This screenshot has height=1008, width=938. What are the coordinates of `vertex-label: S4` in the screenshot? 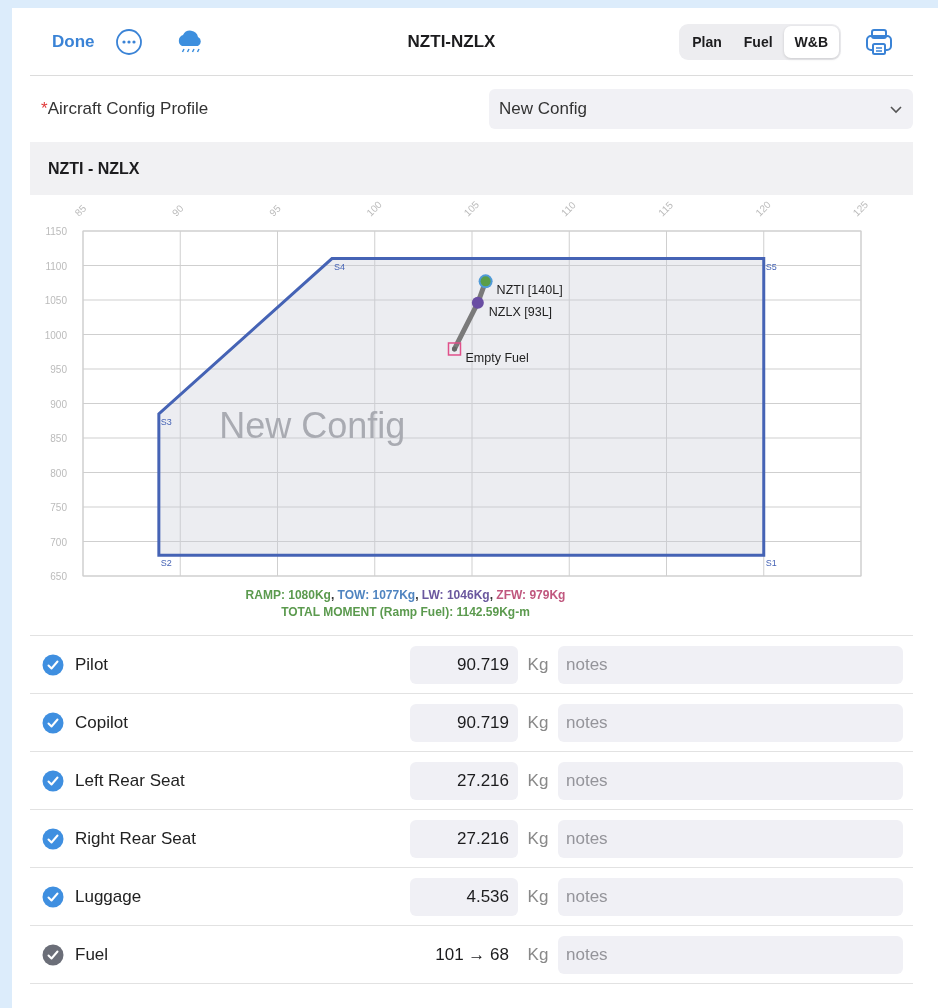 It's located at (339, 266).